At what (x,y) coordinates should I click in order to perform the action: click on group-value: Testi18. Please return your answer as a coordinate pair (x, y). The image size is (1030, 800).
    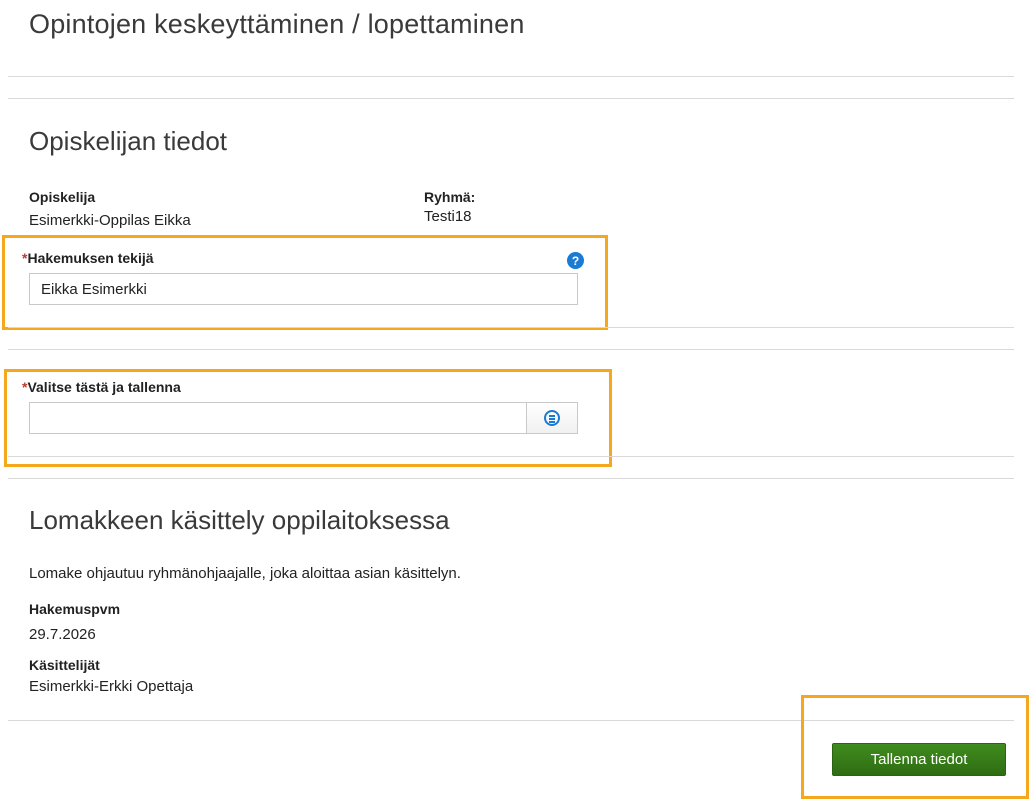
    Looking at the image, I should click on (448, 216).